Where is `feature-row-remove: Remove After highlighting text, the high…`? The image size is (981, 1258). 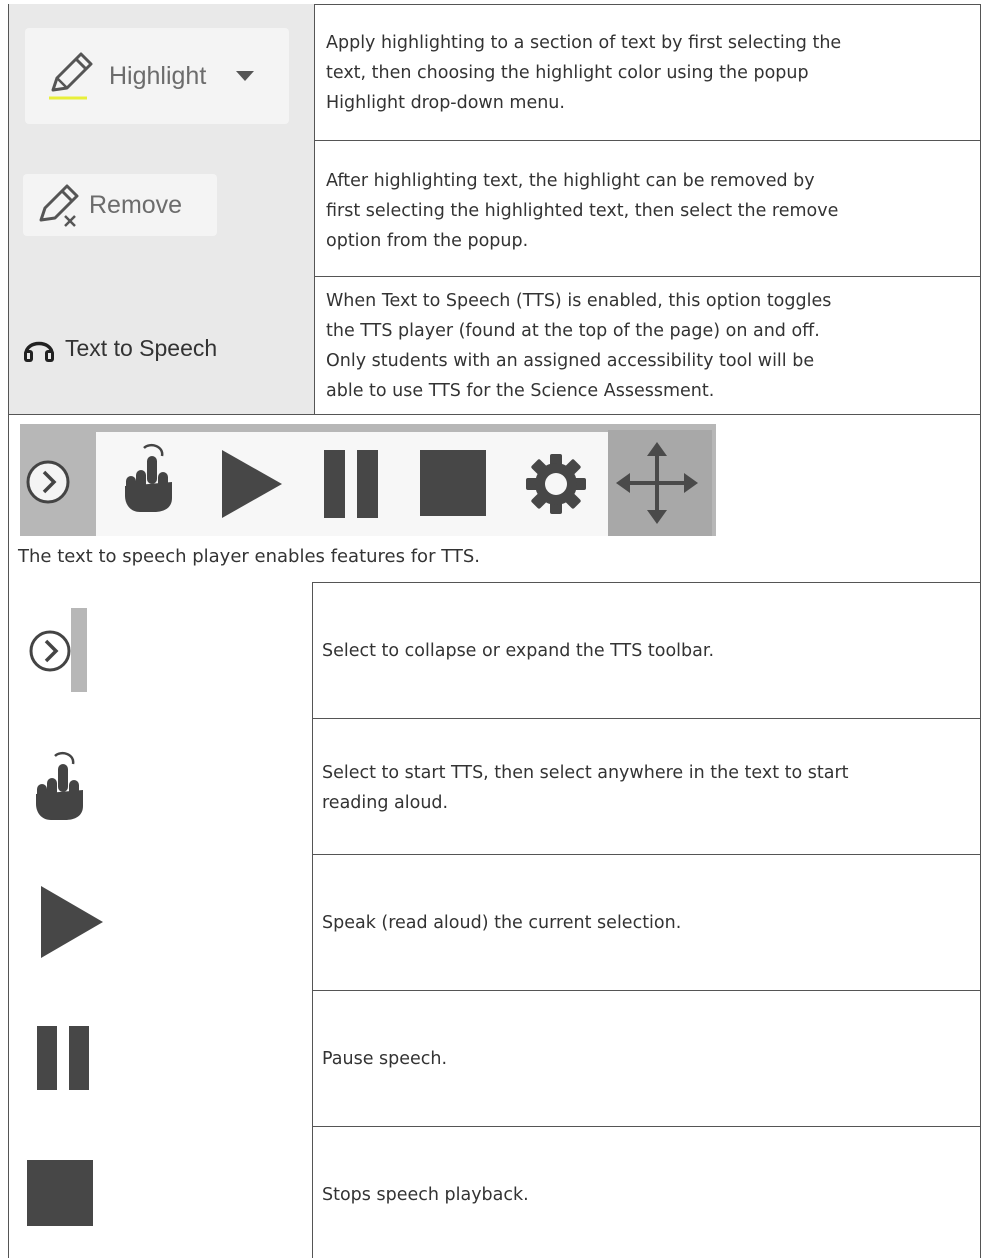 feature-row-remove: Remove After highlighting text, the high… is located at coordinates (494, 208).